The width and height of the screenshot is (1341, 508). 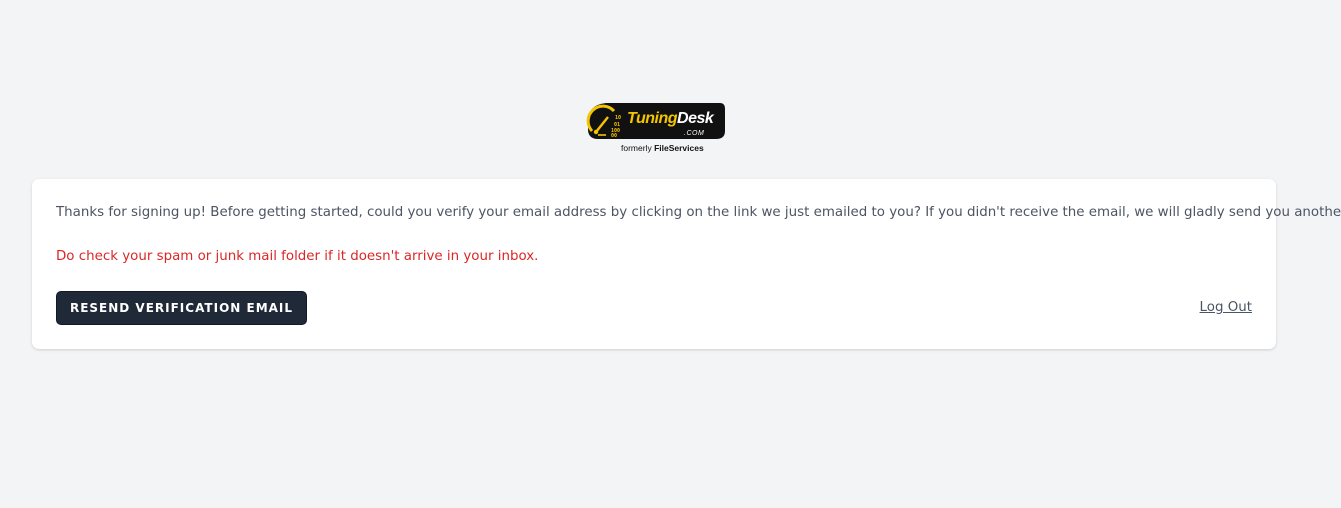 What do you see at coordinates (1226, 308) in the screenshot?
I see `logout-link: Log Out` at bounding box center [1226, 308].